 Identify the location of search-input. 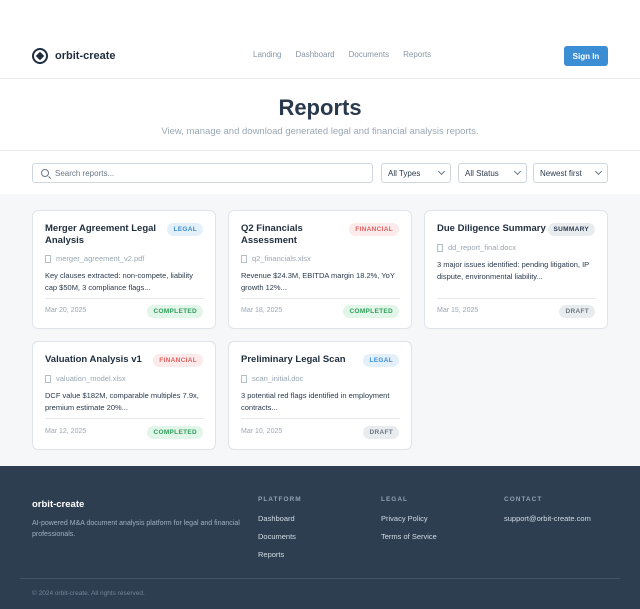
(205, 173).